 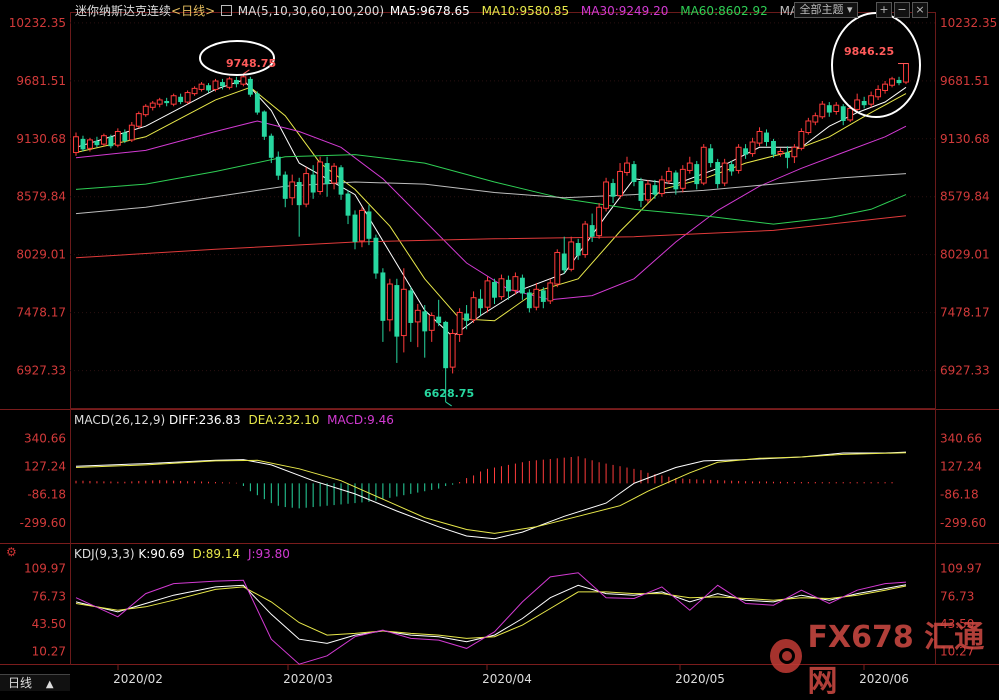 What do you see at coordinates (965, 81) in the screenshot?
I see `y-tick-label-right: 9681.51` at bounding box center [965, 81].